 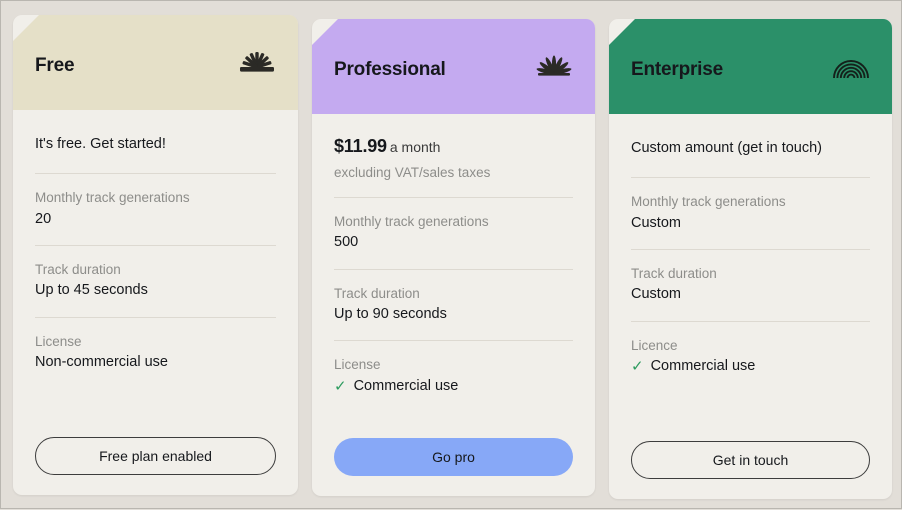 I want to click on sunburst-icon, so click(x=257, y=61).